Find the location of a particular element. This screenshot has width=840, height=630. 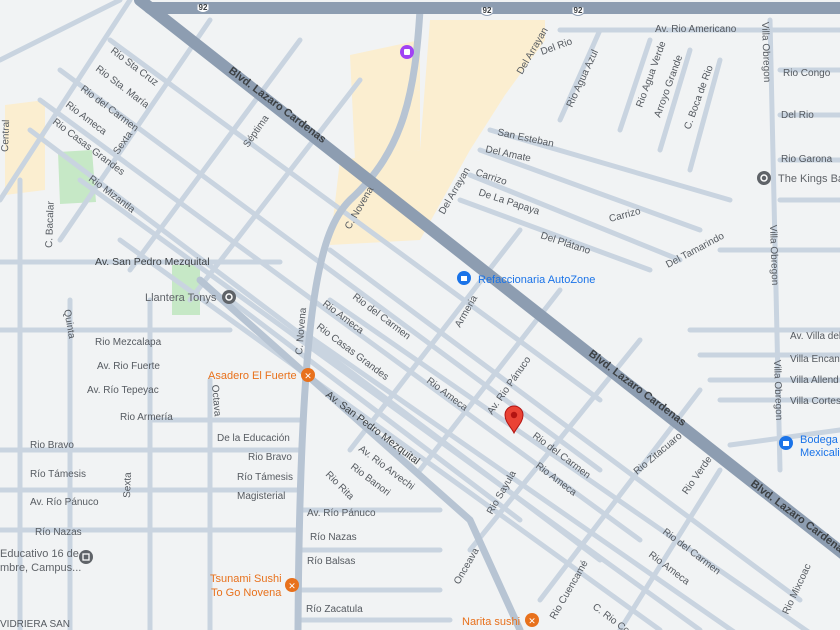

poi-narita-sushi: Narita sushi ✕ is located at coordinates (500, 620).